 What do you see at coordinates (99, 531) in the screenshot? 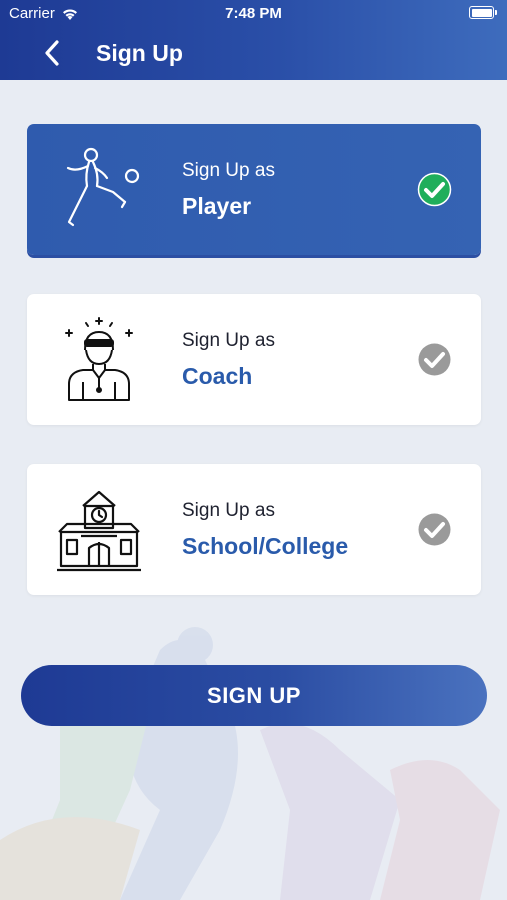
I see `school-icon` at bounding box center [99, 531].